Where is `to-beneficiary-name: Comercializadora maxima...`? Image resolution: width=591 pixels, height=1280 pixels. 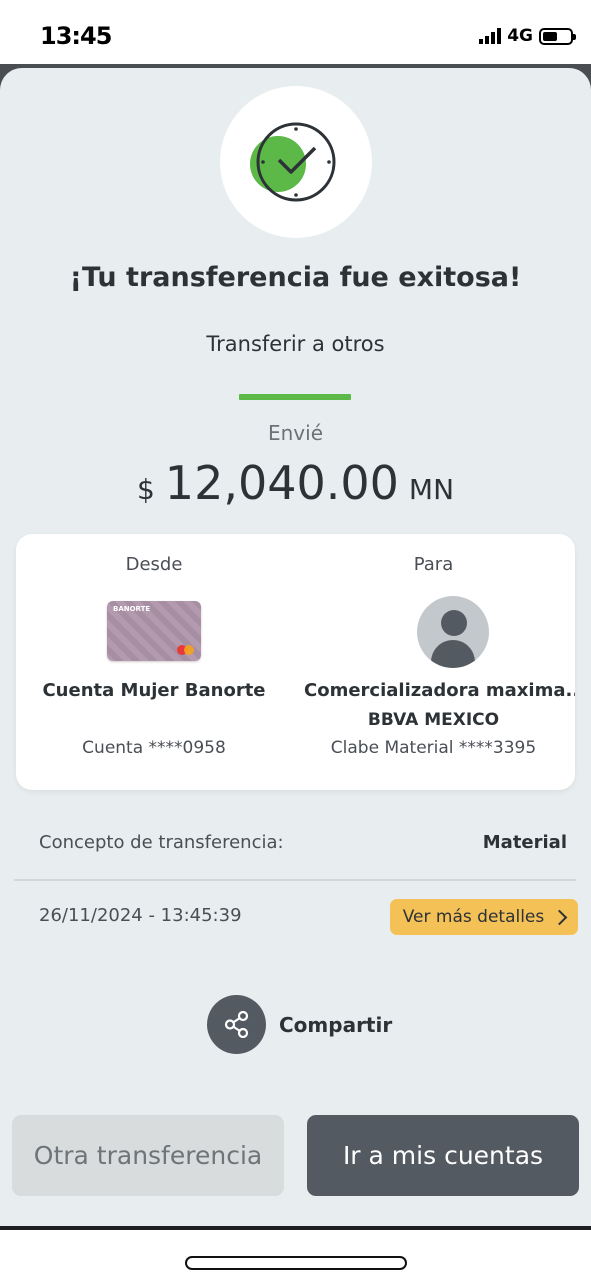
to-beneficiary-name: Comercializadora maxima... is located at coordinates (439, 690).